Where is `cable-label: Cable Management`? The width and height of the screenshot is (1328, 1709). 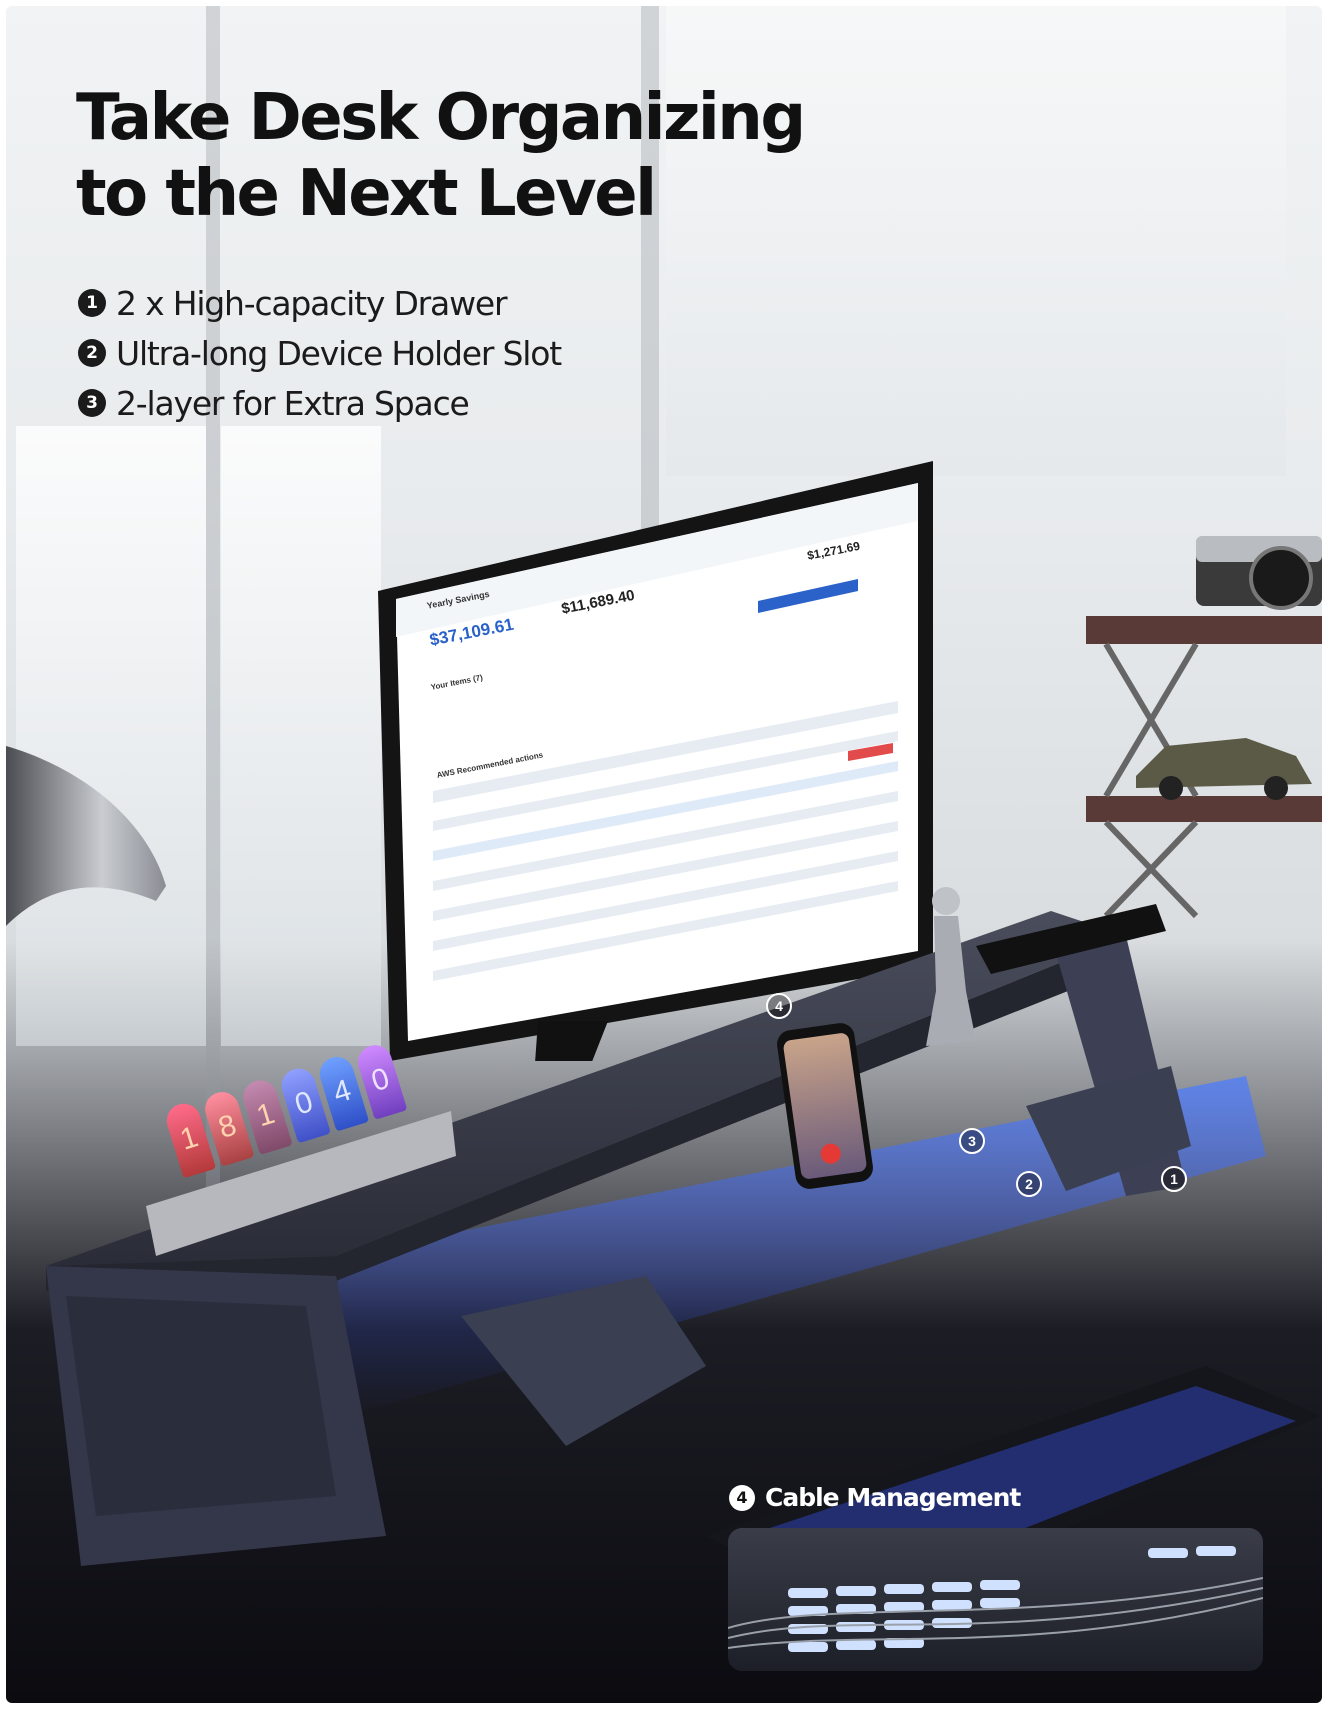 cable-label: Cable Management is located at coordinates (893, 1497).